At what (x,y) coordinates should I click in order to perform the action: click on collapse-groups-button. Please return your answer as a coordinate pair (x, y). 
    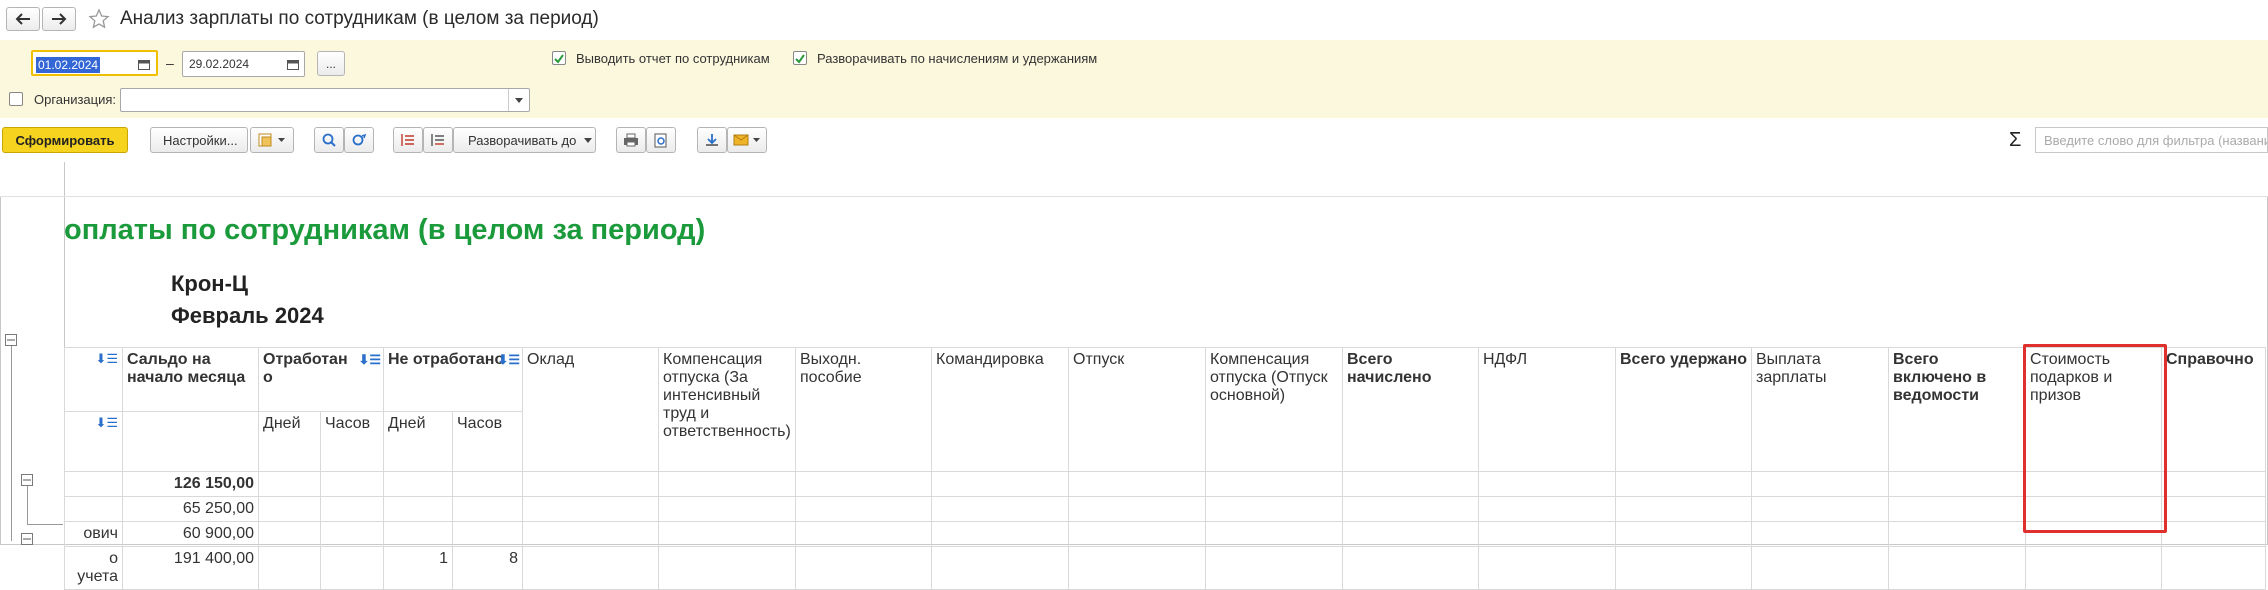
    Looking at the image, I should click on (438, 140).